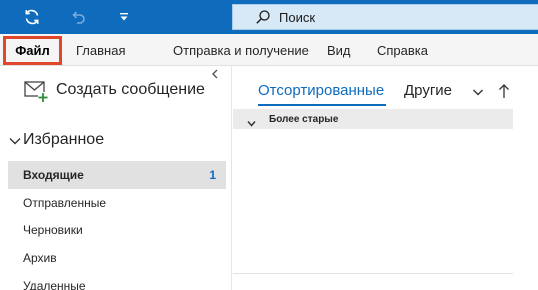 The width and height of the screenshot is (538, 290). Describe the element at coordinates (54, 284) in the screenshot. I see `folder-label: Удаленные` at that location.